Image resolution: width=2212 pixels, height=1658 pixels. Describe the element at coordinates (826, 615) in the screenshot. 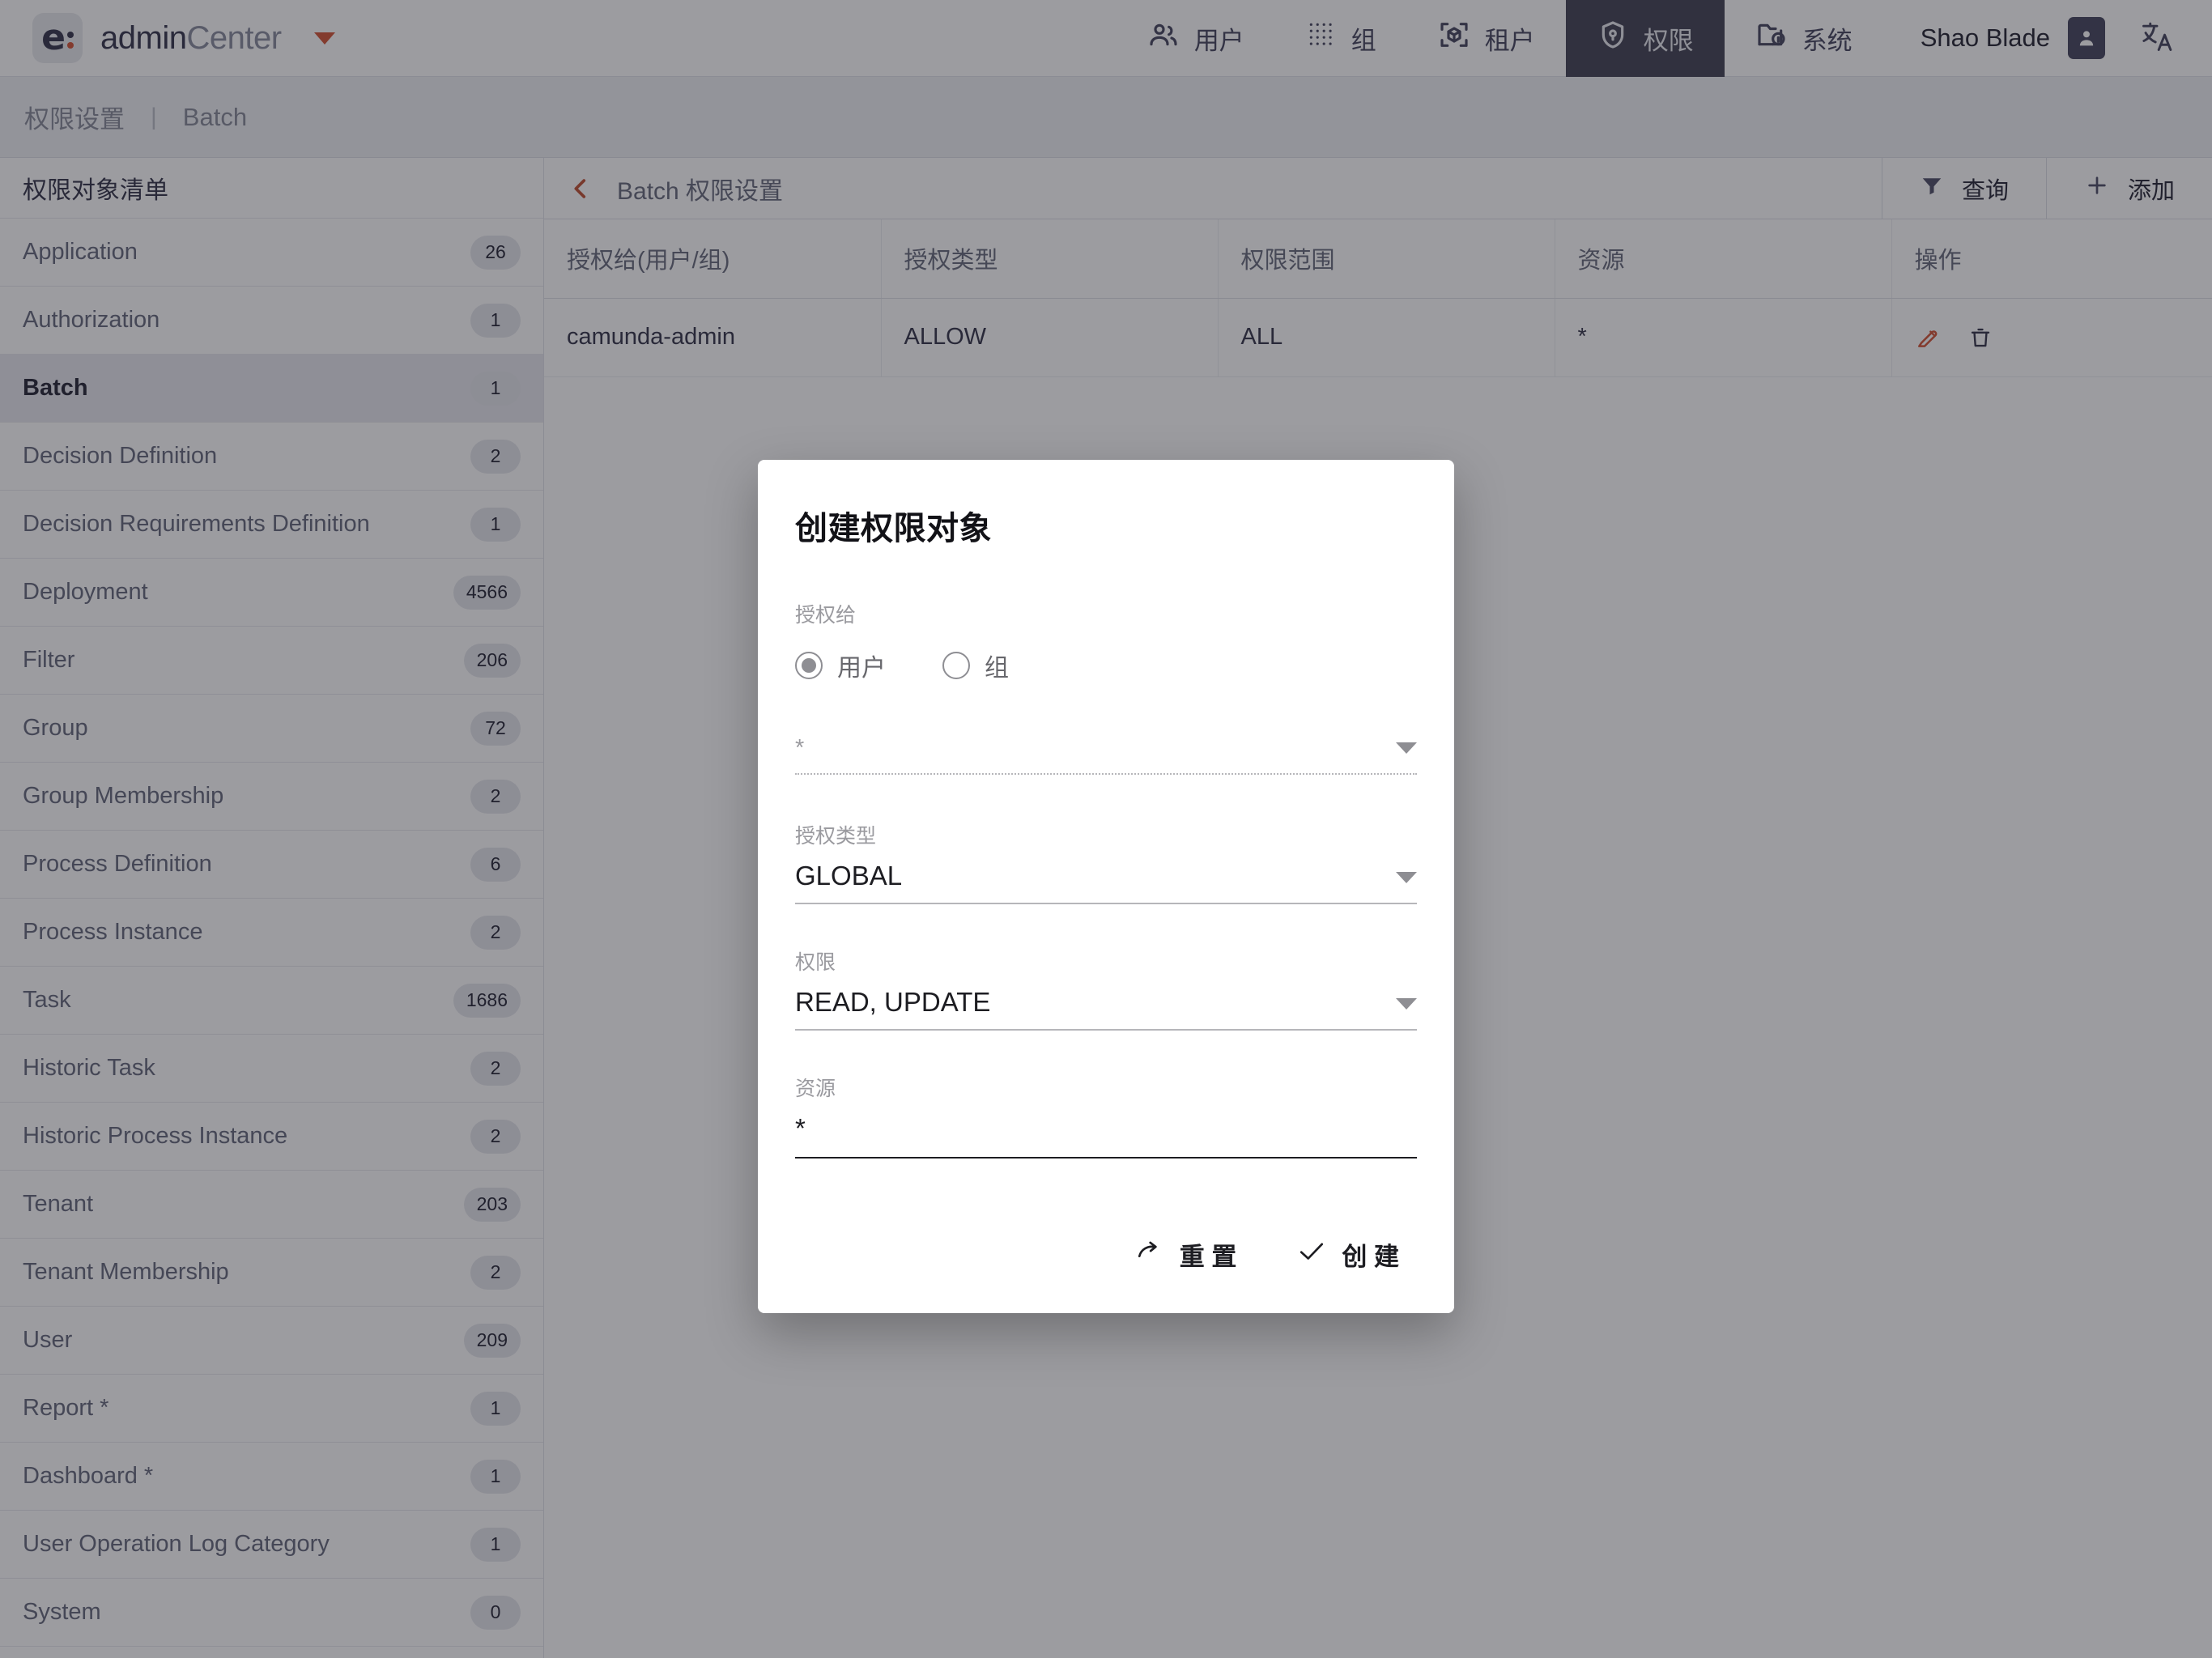

I see `grant-to-label: 授权给` at that location.